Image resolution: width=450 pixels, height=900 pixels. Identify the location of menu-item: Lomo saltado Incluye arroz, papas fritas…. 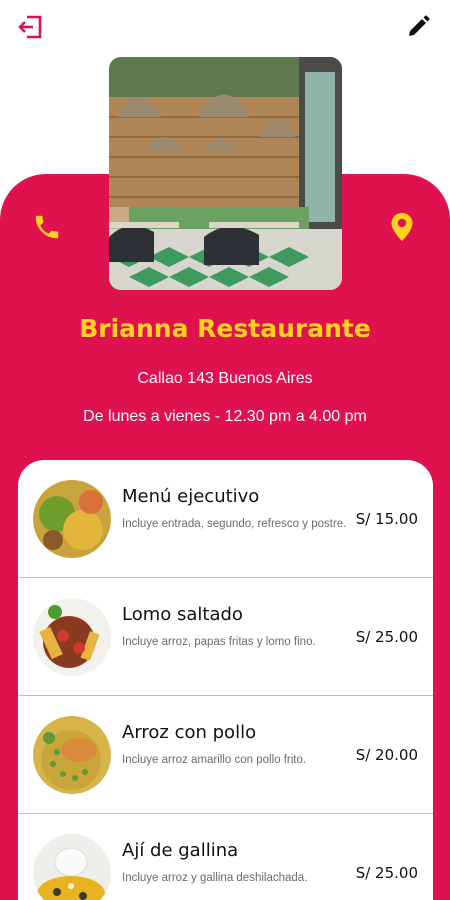
(225, 637).